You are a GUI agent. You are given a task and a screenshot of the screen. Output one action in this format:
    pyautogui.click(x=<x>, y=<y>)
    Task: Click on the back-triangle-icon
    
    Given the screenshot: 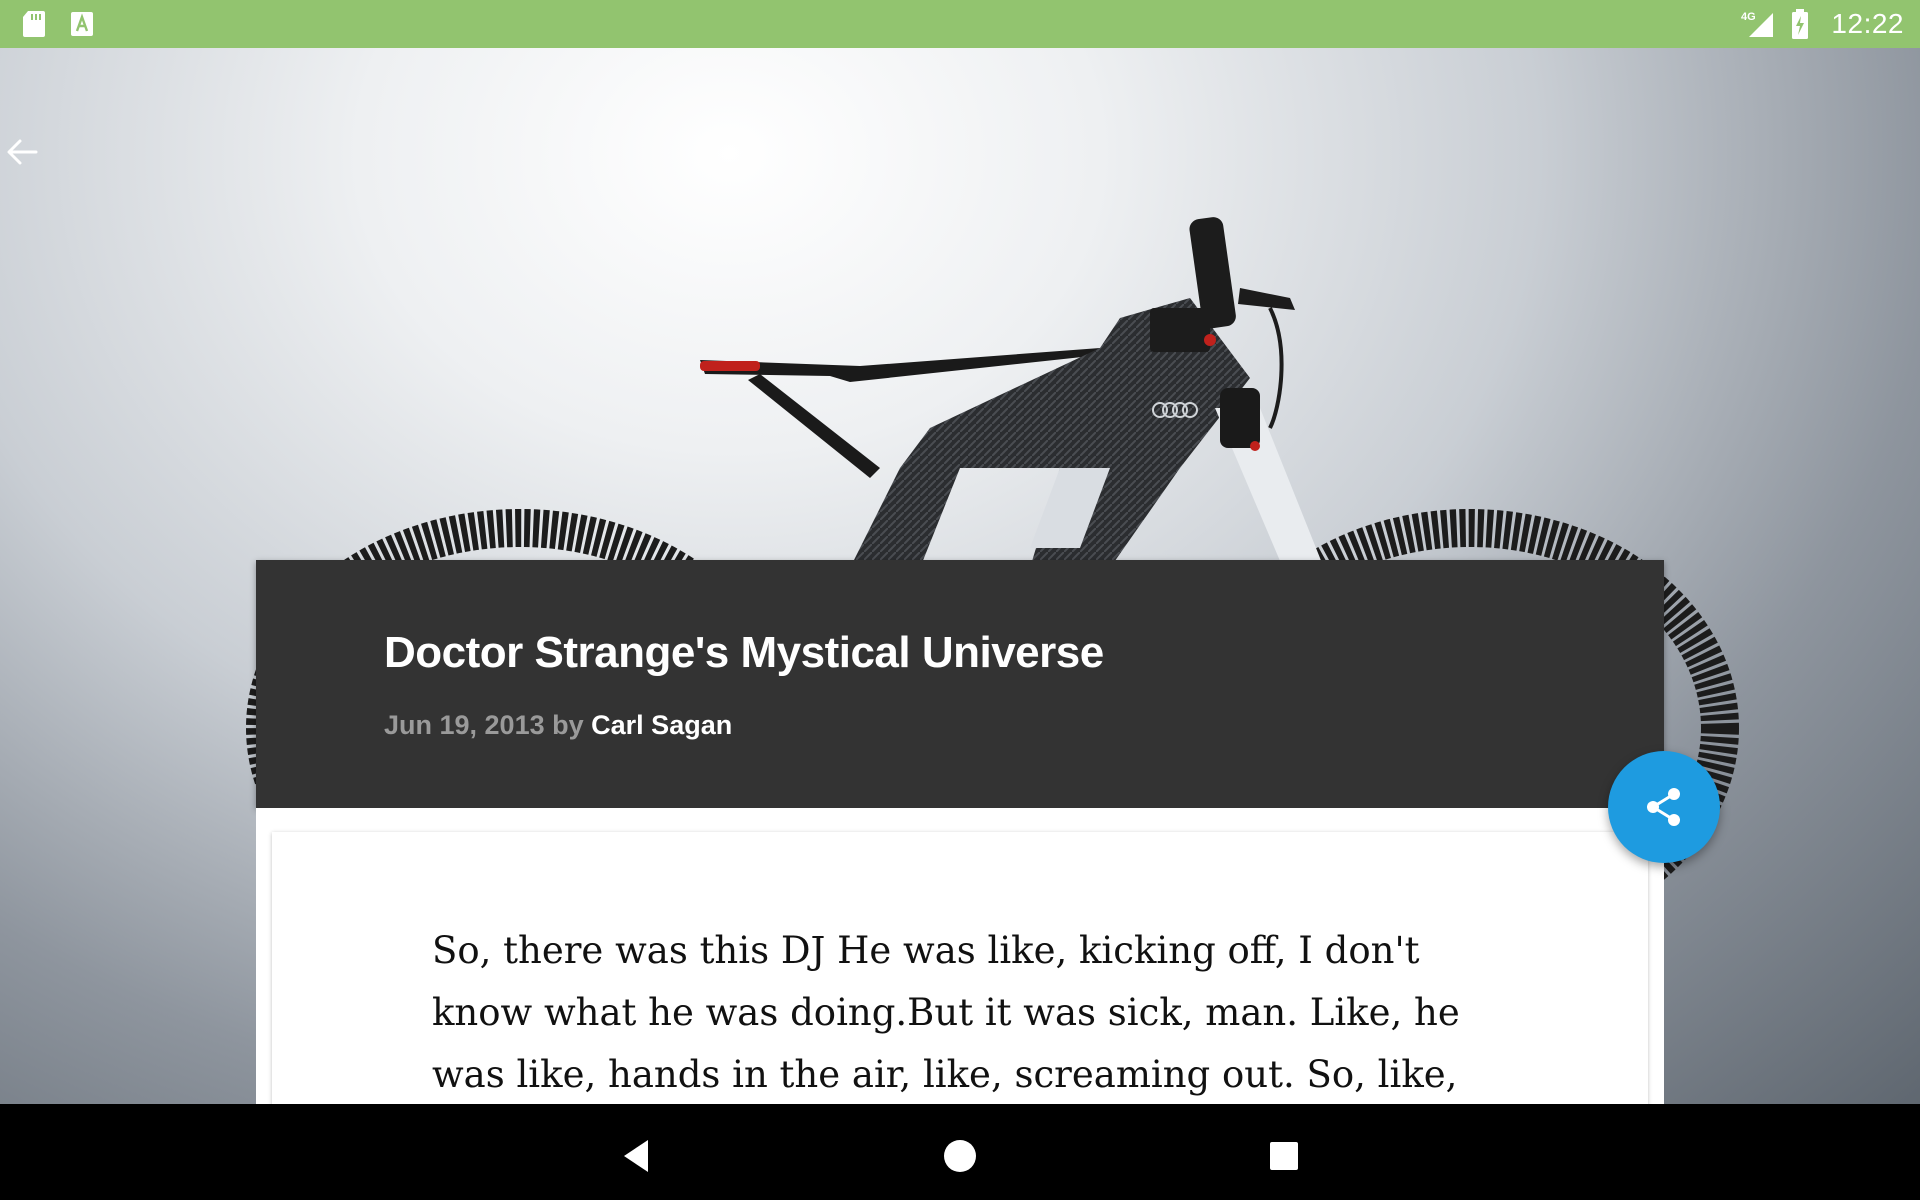 What is the action you would take?
    pyautogui.click(x=636, y=1156)
    